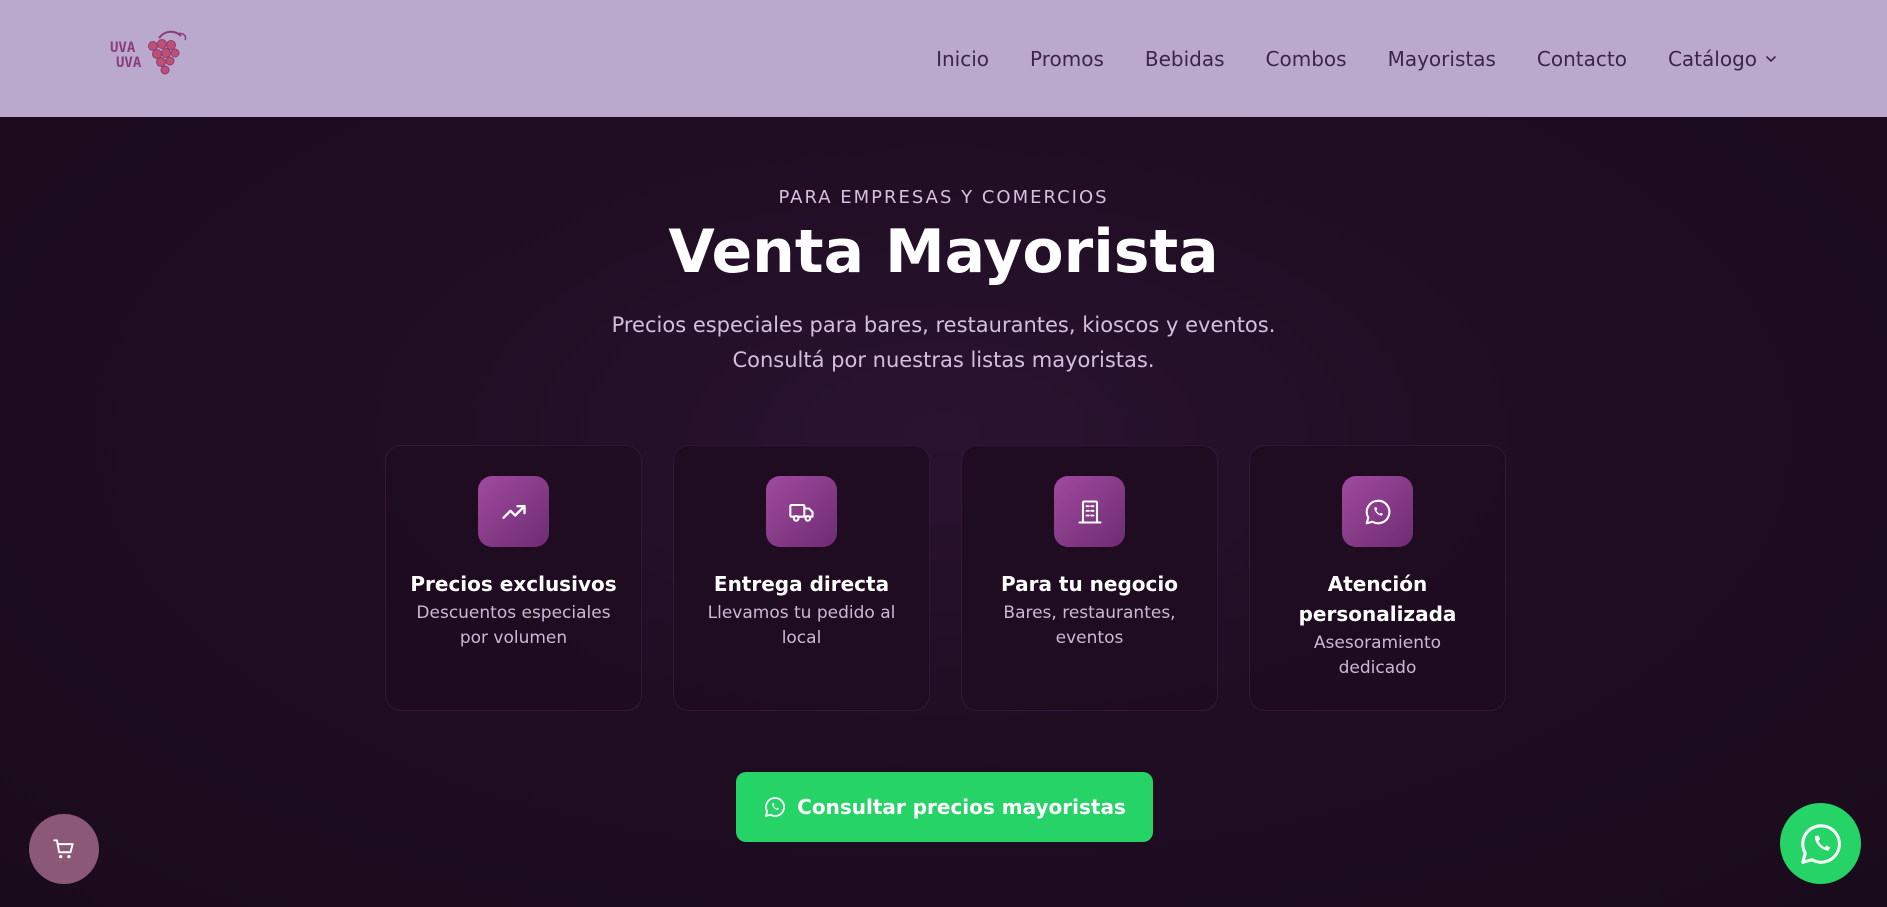 Image resolution: width=1887 pixels, height=907 pixels. I want to click on building-icon, so click(1089, 511).